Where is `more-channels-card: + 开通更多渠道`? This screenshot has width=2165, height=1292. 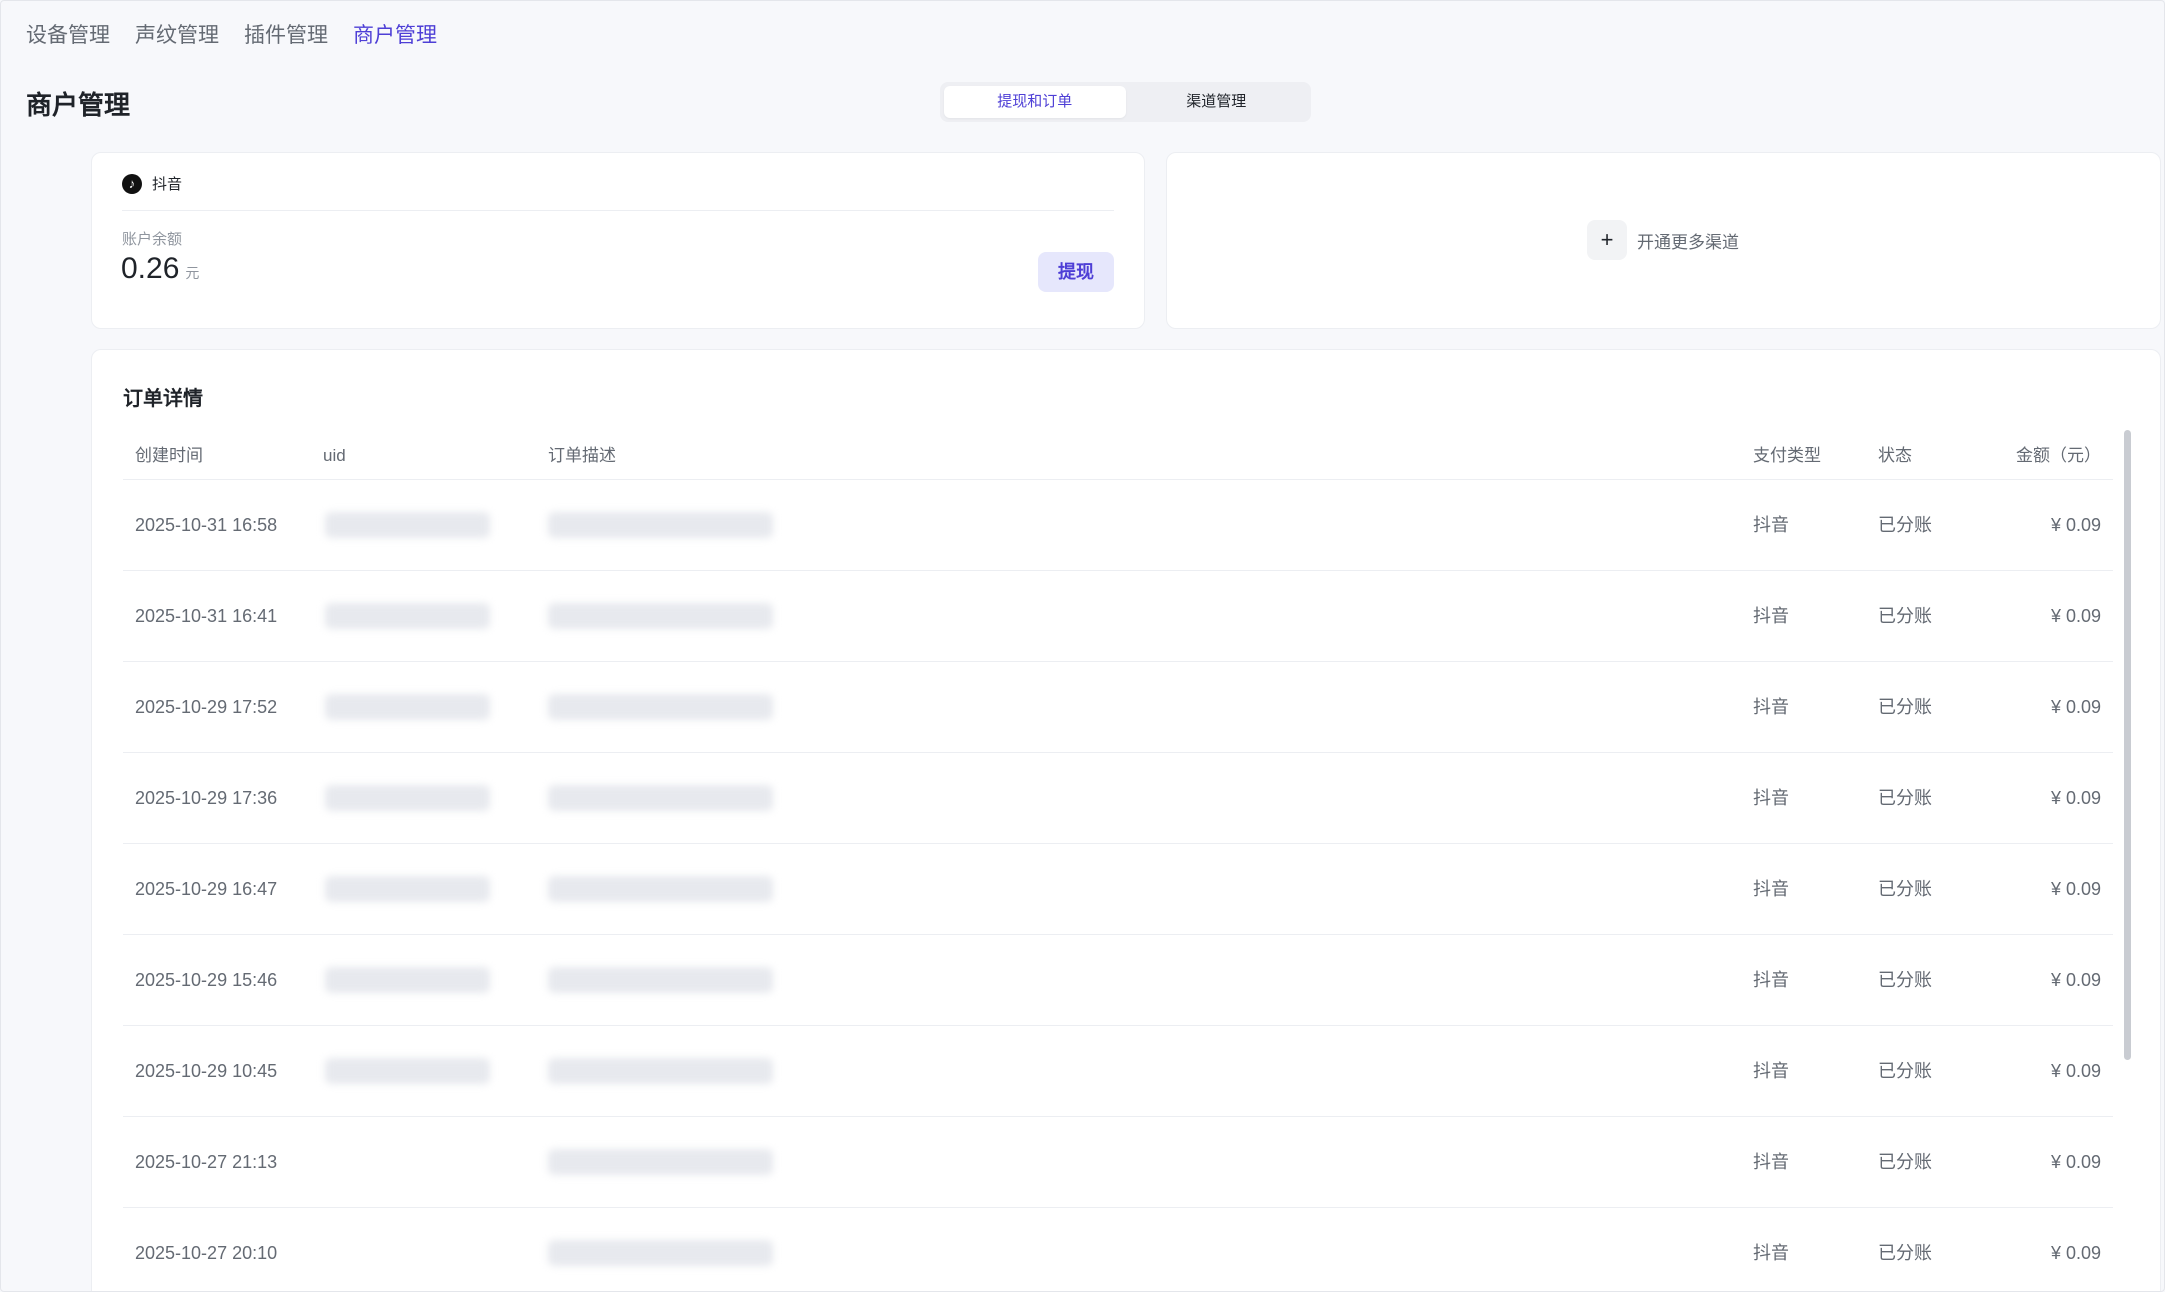 more-channels-card: + 开通更多渠道 is located at coordinates (1663, 240).